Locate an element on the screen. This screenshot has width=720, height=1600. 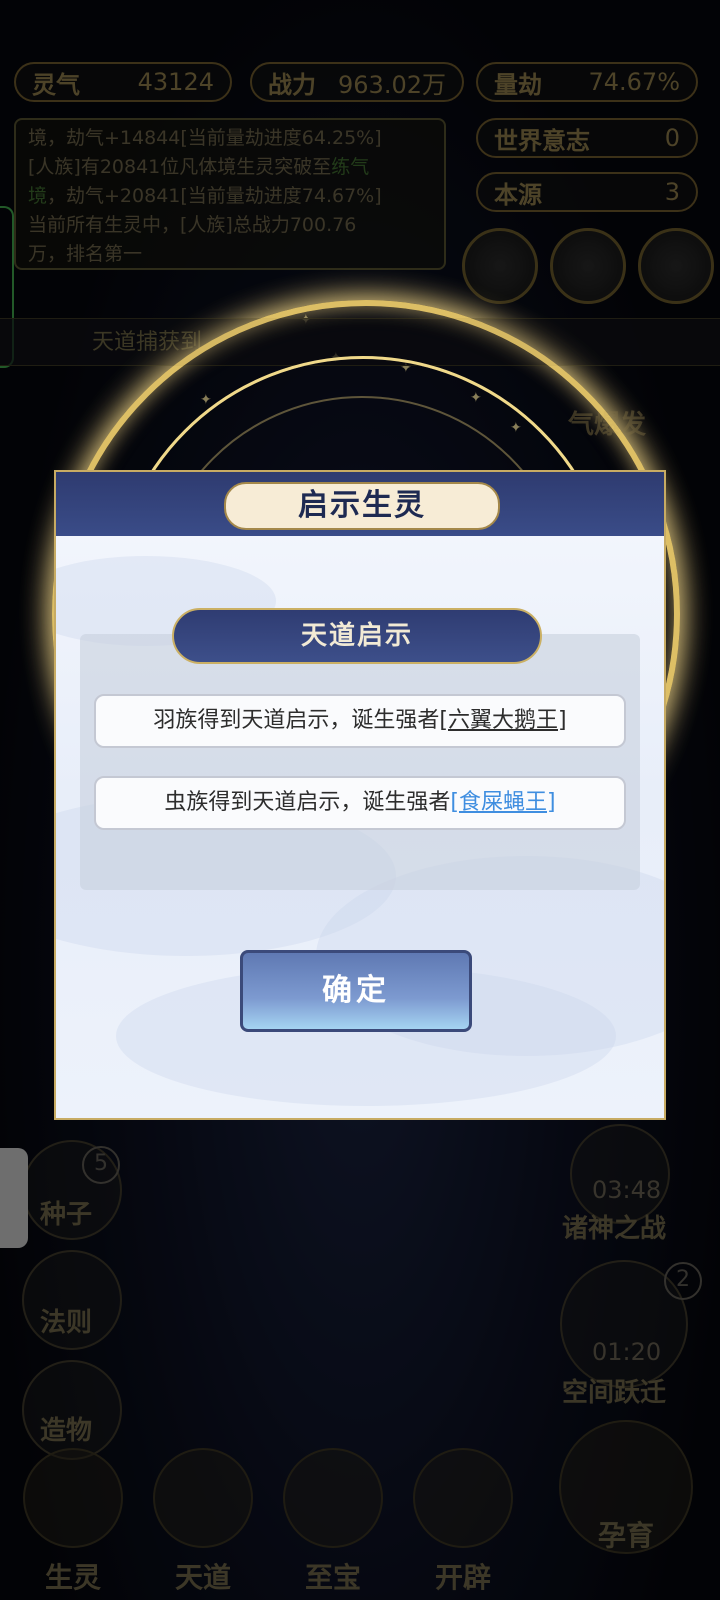
hero-name-link: [食屎蝇王] is located at coordinates (502, 802).